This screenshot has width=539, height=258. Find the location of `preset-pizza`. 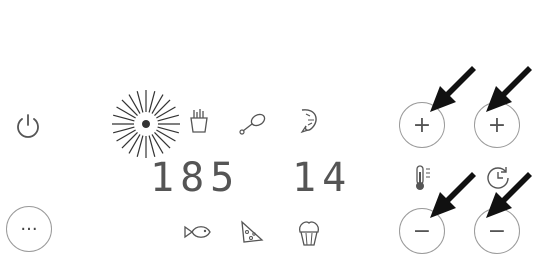

preset-pizza is located at coordinates (252, 232).